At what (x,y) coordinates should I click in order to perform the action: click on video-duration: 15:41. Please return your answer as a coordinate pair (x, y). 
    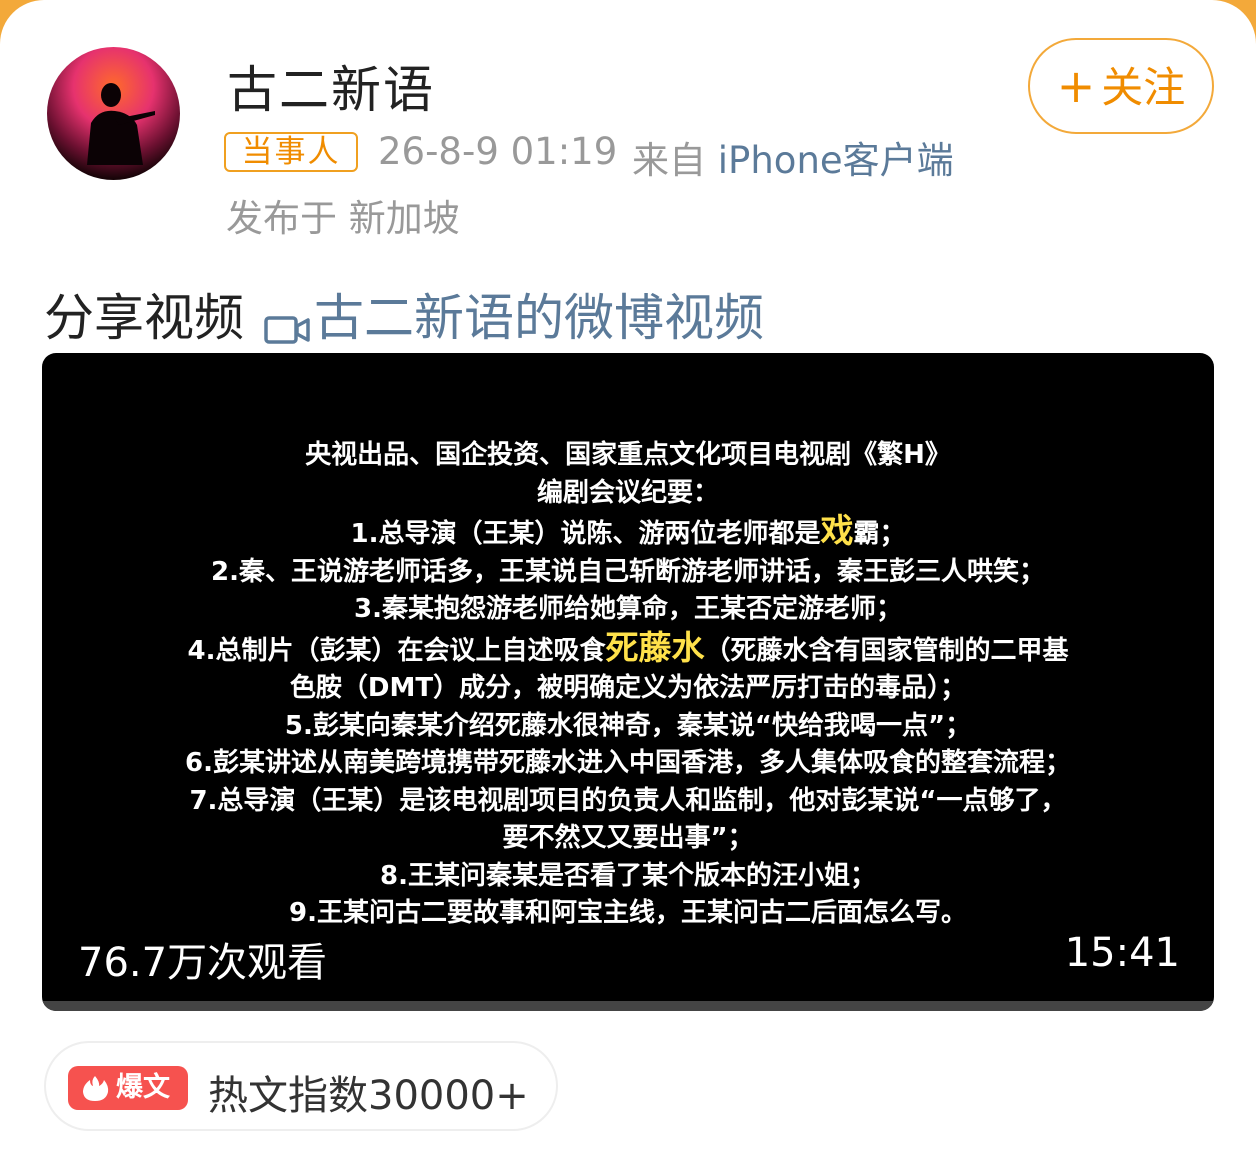
    Looking at the image, I should click on (1122, 953).